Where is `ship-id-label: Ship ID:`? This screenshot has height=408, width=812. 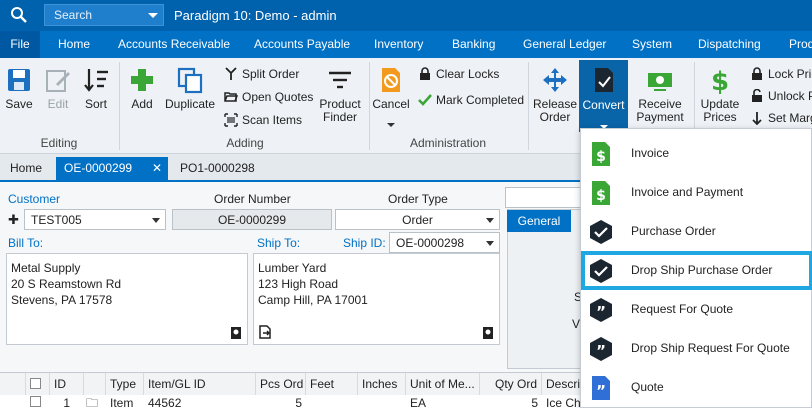
ship-id-label: Ship ID: is located at coordinates (364, 243).